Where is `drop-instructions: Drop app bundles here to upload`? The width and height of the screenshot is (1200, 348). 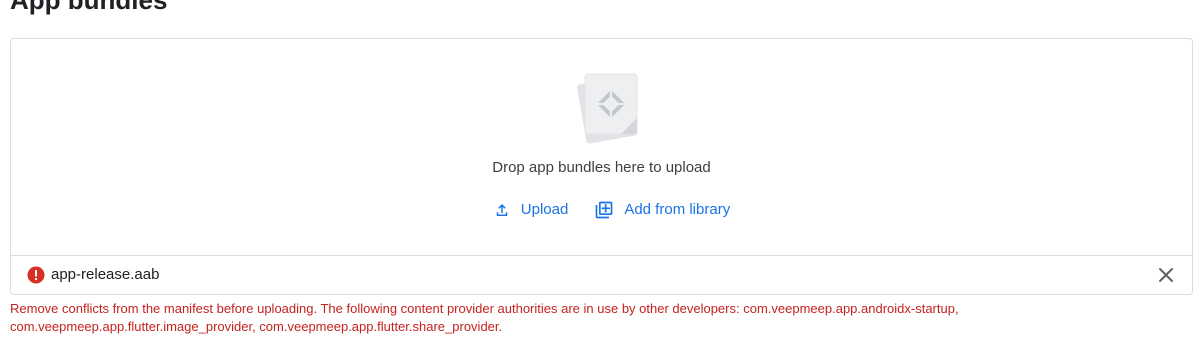
drop-instructions: Drop app bundles here to upload is located at coordinates (601, 167).